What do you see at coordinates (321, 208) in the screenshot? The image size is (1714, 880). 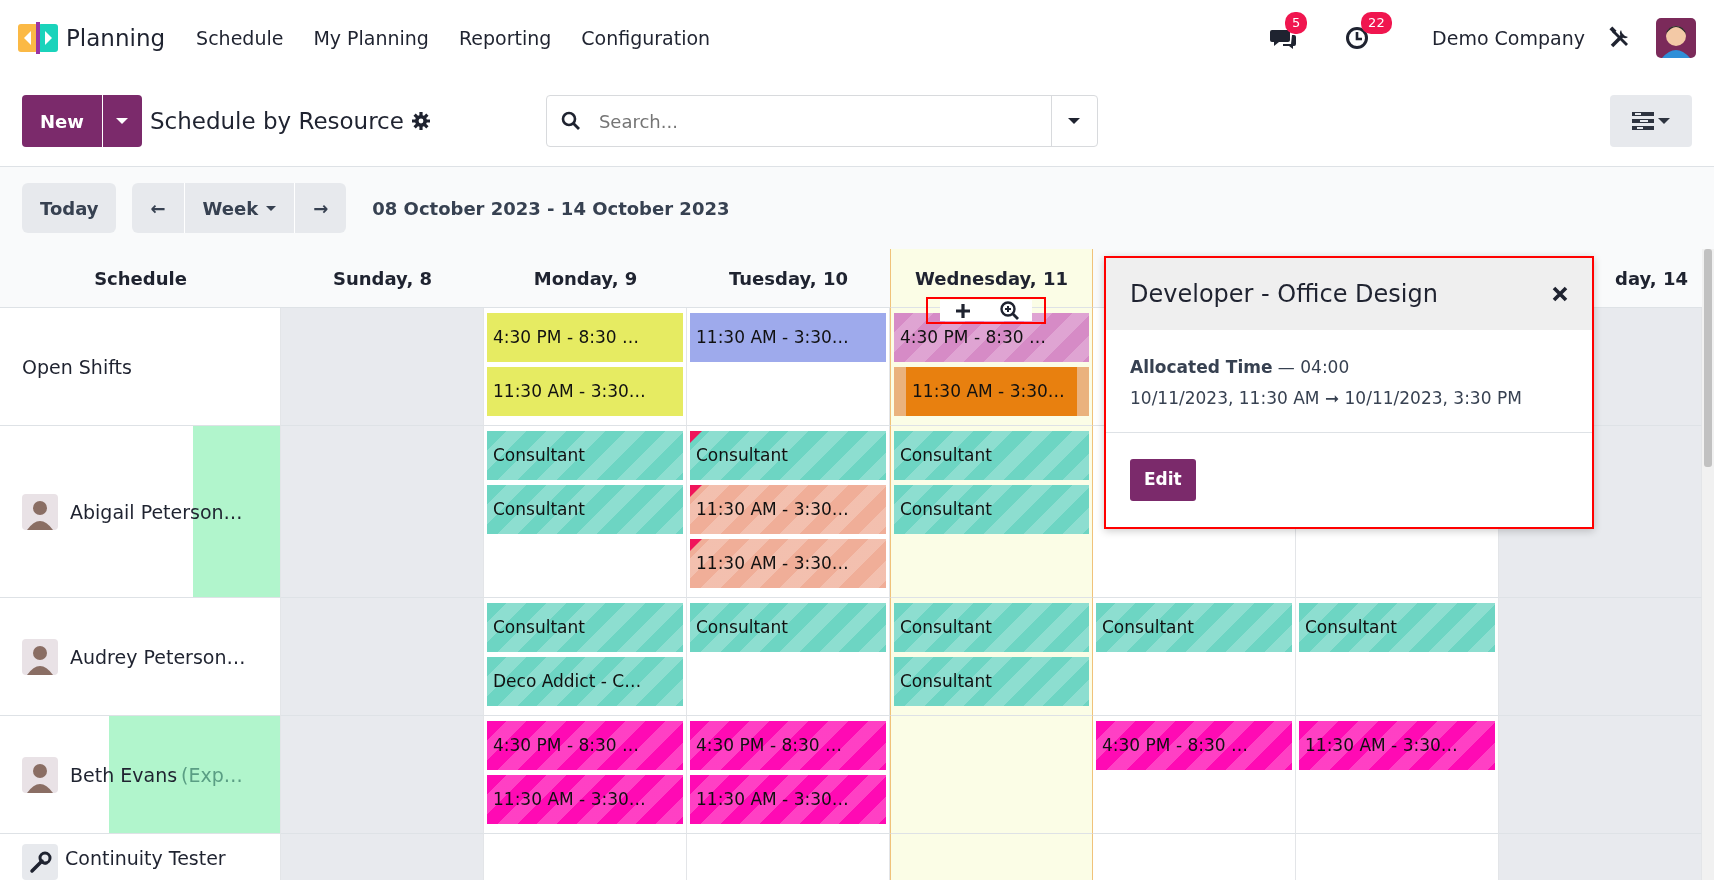 I see `next-button: →` at bounding box center [321, 208].